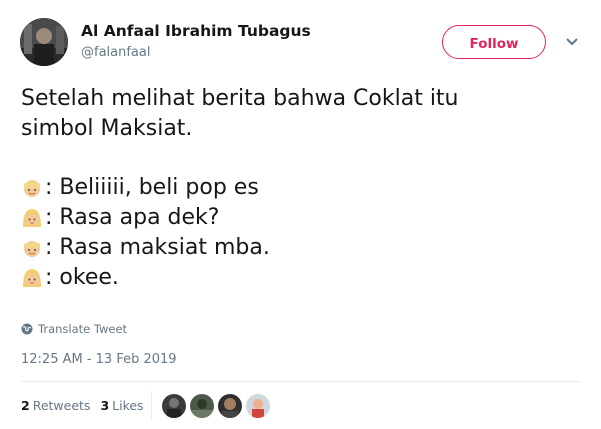 The image size is (601, 429). What do you see at coordinates (572, 42) in the screenshot?
I see `chevron-down-icon` at bounding box center [572, 42].